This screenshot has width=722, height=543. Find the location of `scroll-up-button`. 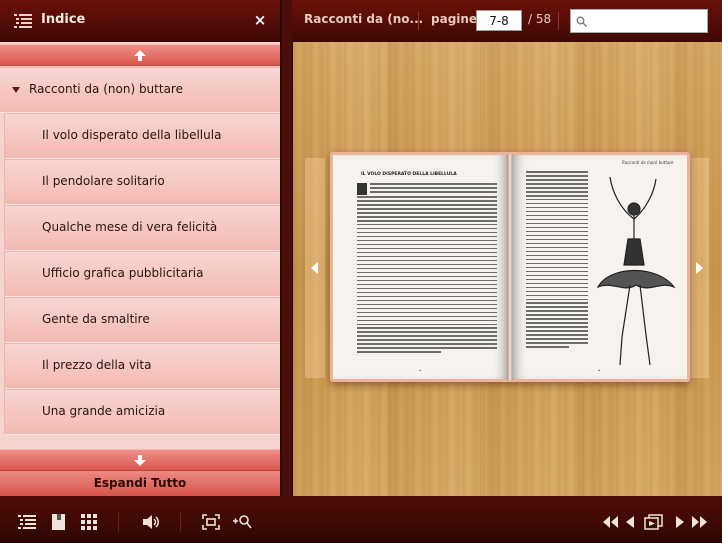

scroll-up-button is located at coordinates (140, 55).